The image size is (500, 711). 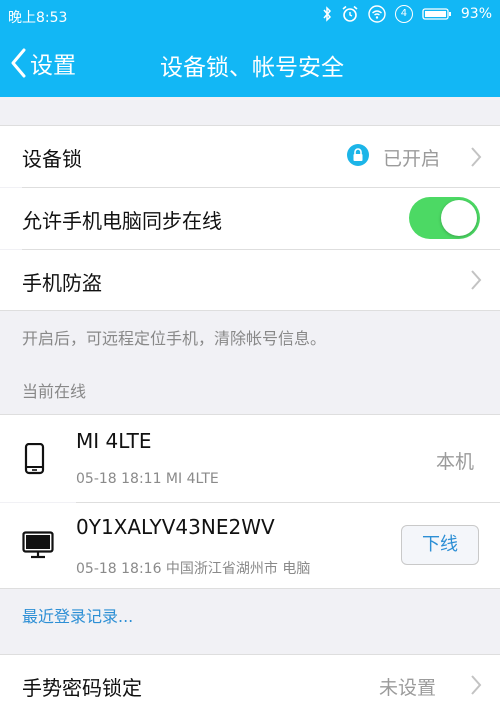 I want to click on sync-online-toggle, so click(x=444, y=218).